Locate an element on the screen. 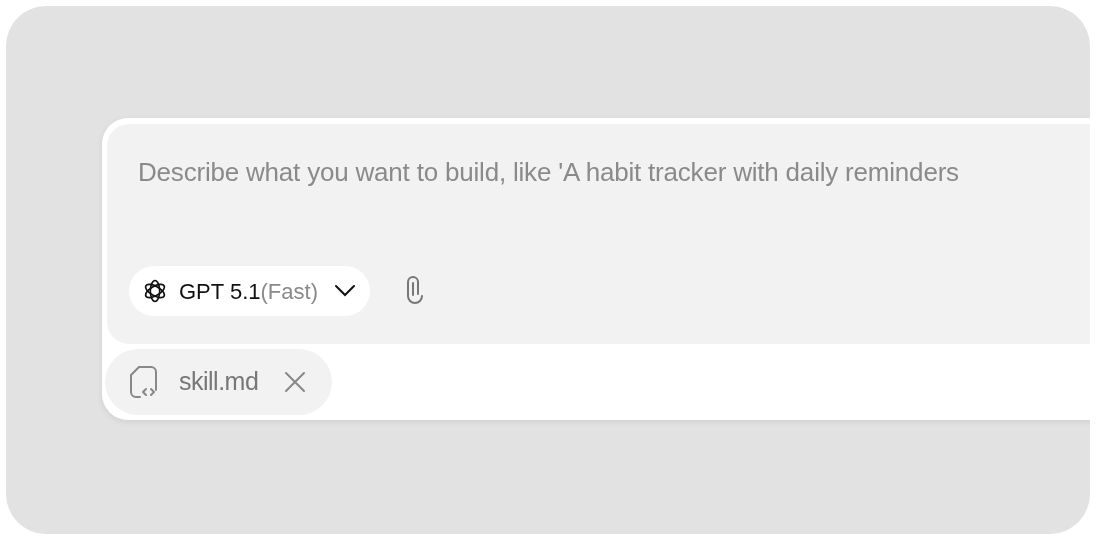 This screenshot has width=1096, height=540. close-icon is located at coordinates (295, 382).